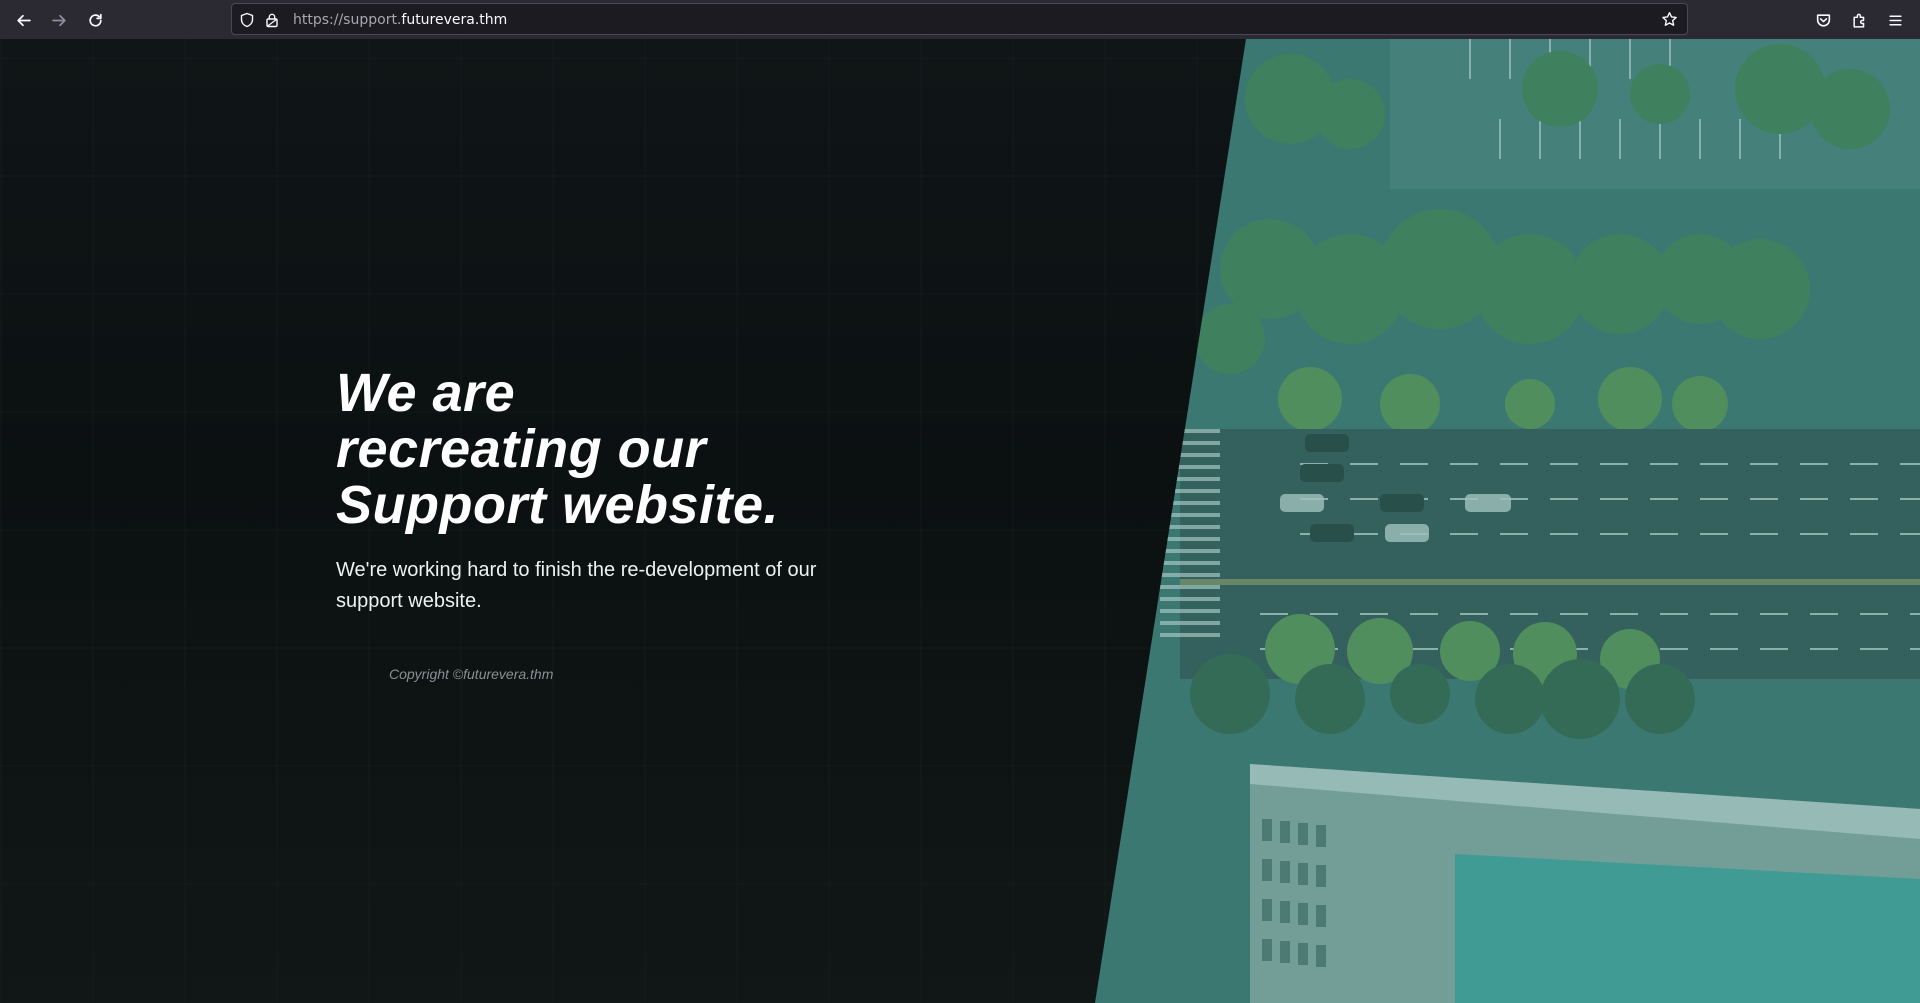  Describe the element at coordinates (426, 393) in the screenshot. I see `headline-line-1: We are` at that location.